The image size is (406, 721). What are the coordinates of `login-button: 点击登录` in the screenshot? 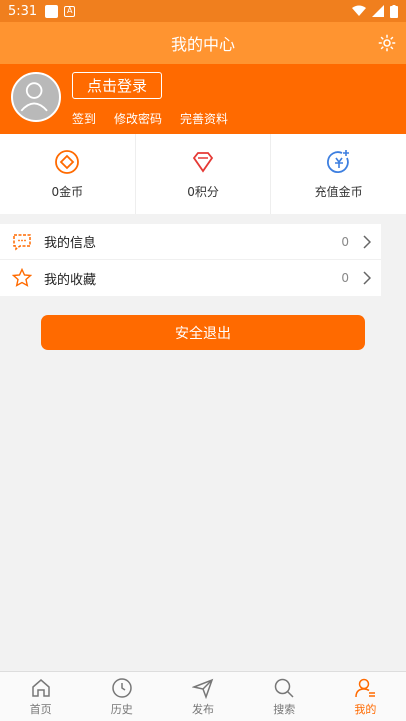 It's located at (117, 85).